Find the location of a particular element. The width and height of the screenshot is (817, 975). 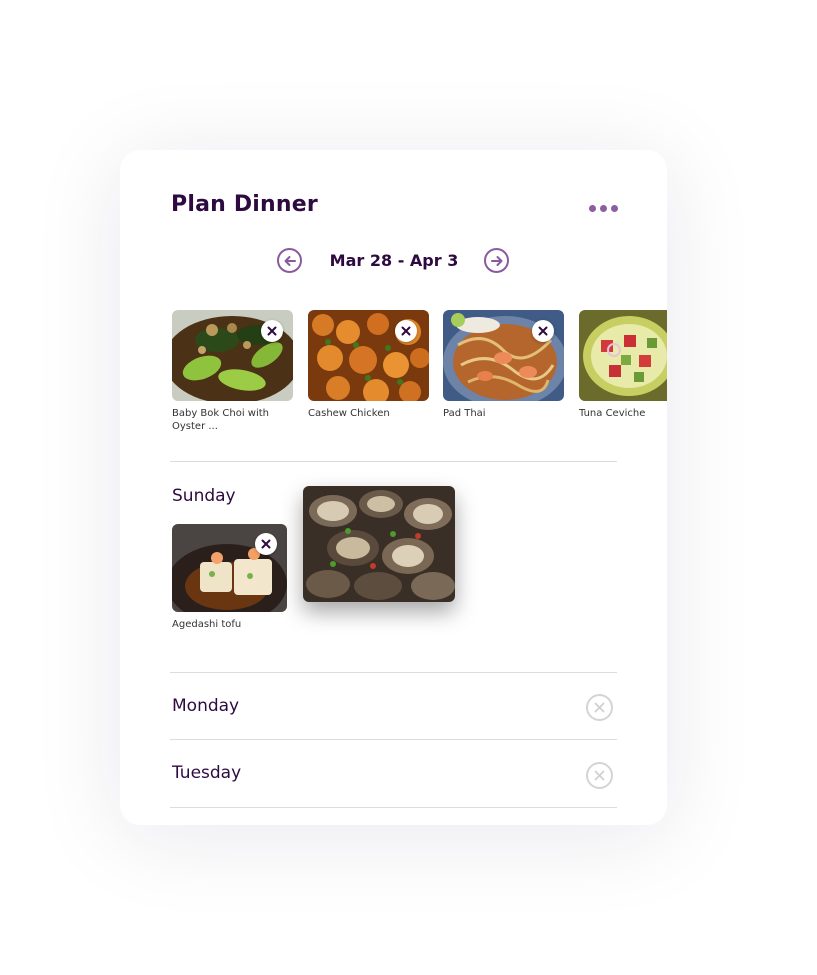

arrow-left-icon is located at coordinates (290, 260).